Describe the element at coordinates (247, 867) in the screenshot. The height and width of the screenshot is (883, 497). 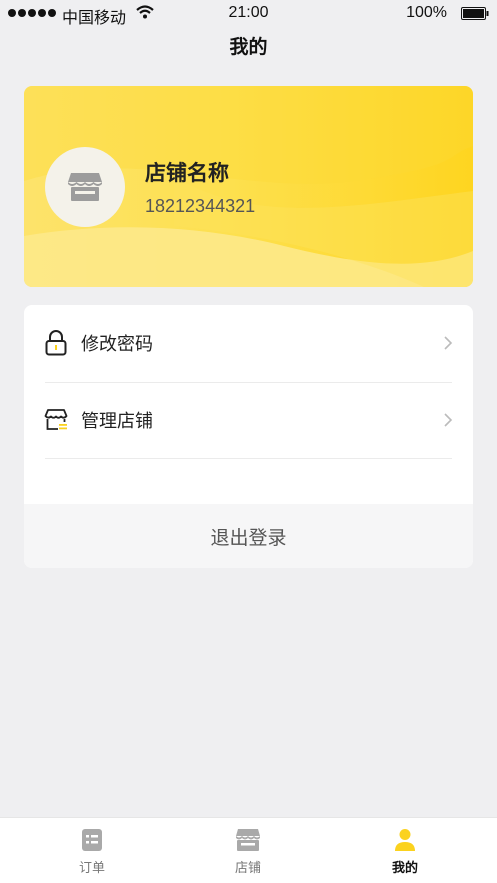
I see `tab-label: 店铺` at that location.